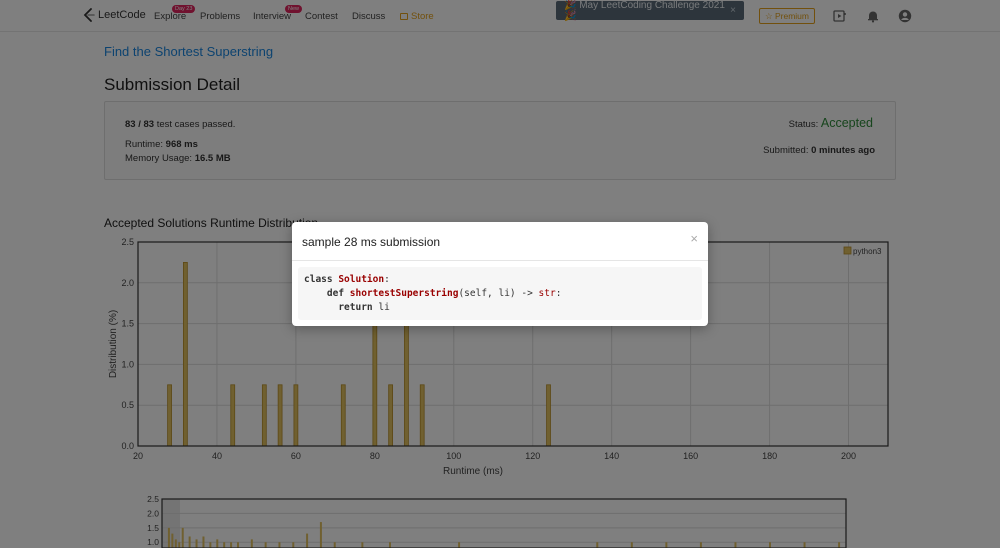  I want to click on code-token: Solution, so click(361, 279).